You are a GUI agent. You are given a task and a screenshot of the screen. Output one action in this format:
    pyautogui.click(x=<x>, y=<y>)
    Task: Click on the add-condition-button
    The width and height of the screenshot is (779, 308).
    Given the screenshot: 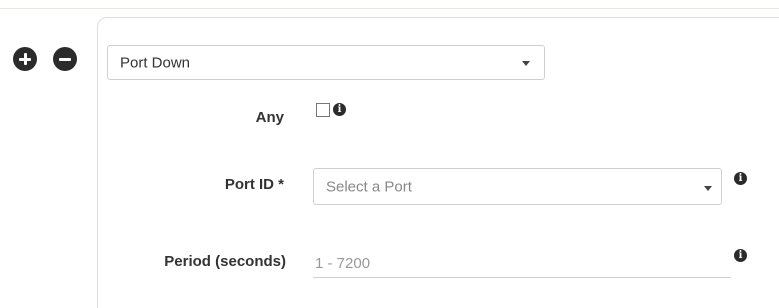 What is the action you would take?
    pyautogui.click(x=25, y=59)
    